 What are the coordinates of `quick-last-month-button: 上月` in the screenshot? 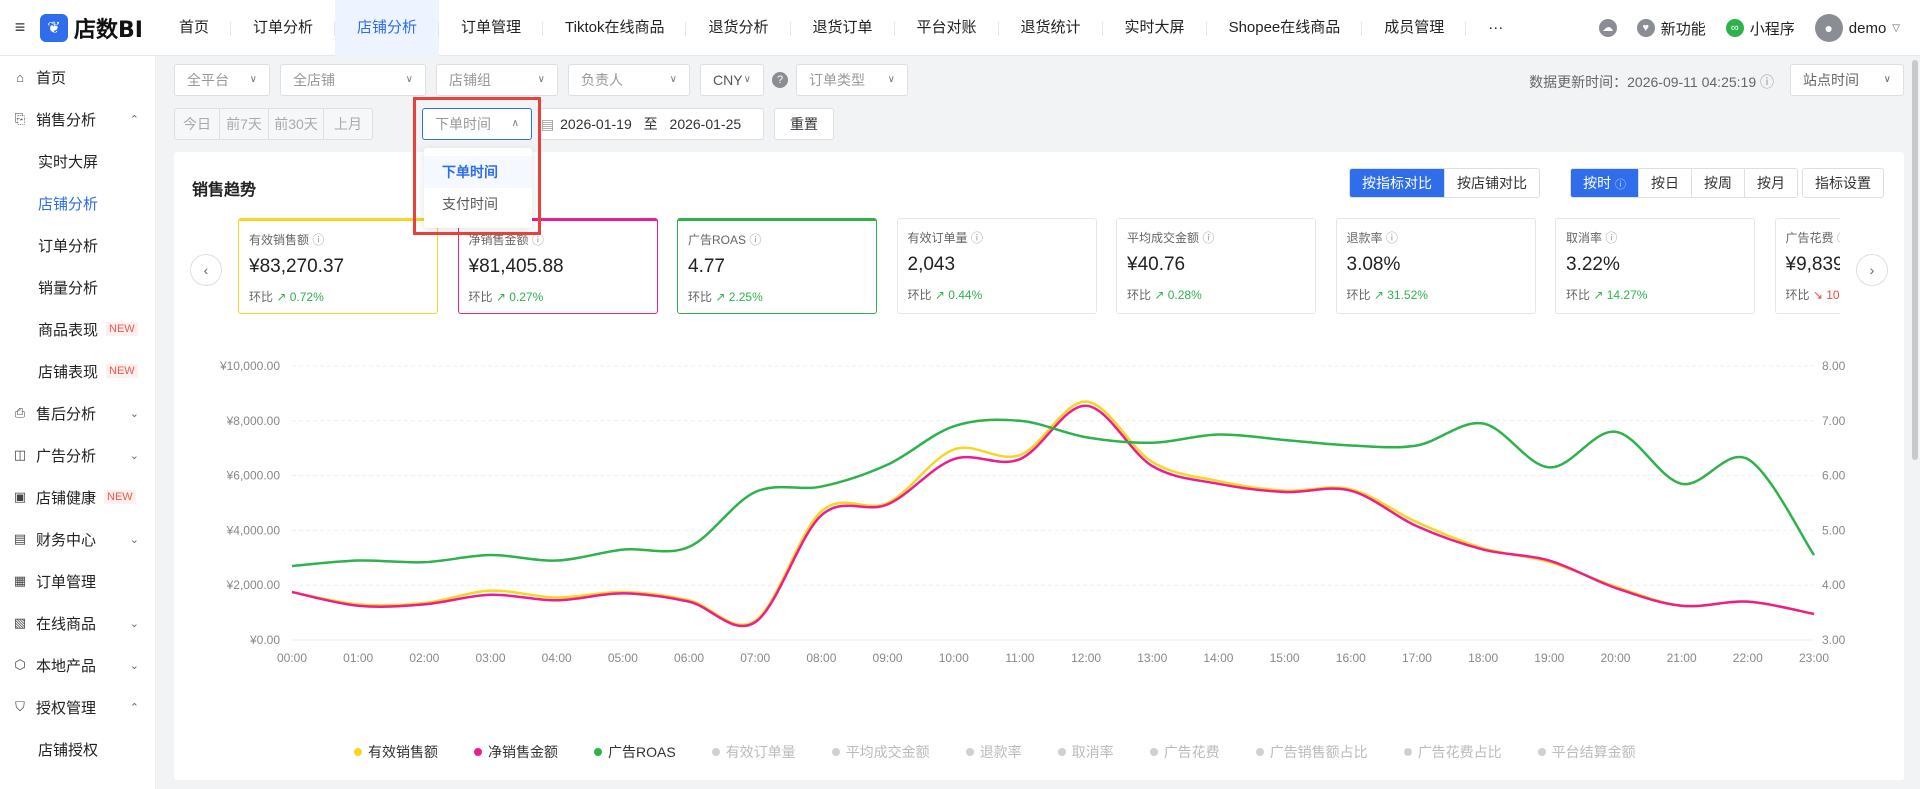 It's located at (348, 124).